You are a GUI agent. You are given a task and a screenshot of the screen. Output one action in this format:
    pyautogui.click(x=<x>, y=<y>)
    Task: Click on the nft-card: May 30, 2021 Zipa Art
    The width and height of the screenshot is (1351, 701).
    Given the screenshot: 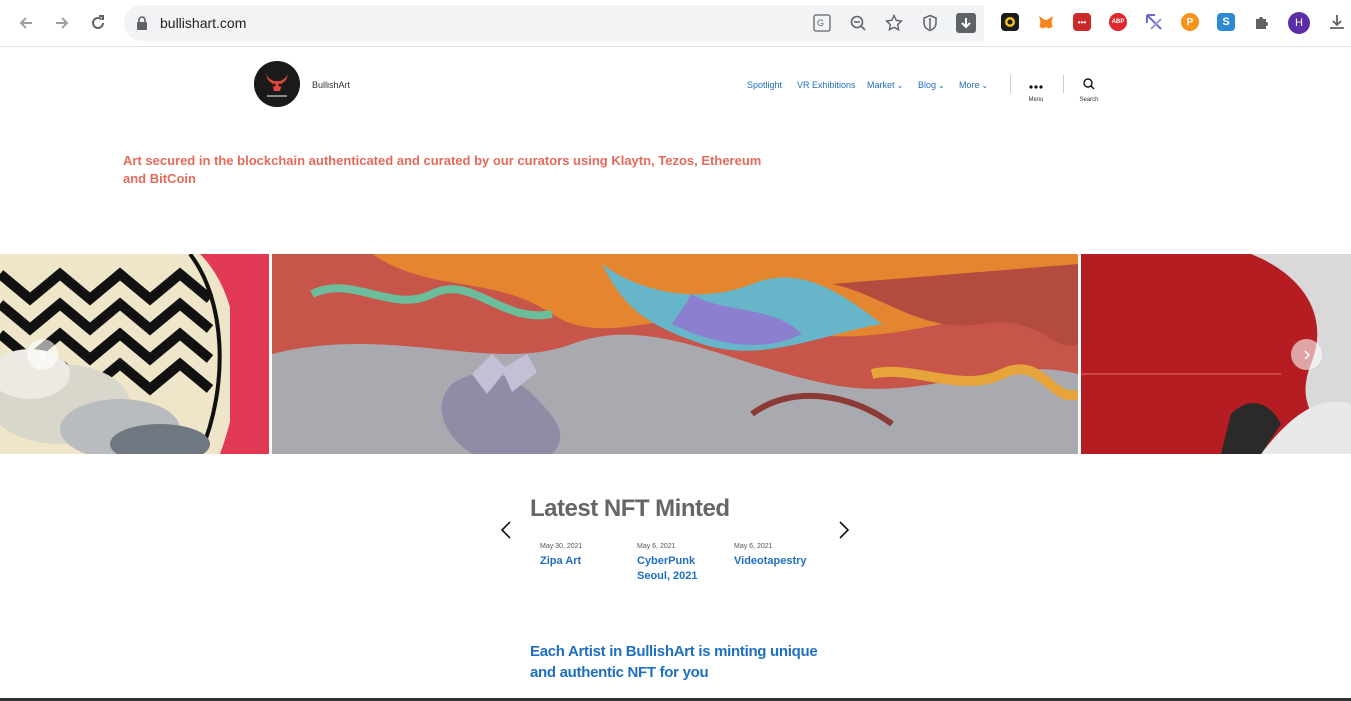 What is the action you would take?
    pyautogui.click(x=585, y=556)
    